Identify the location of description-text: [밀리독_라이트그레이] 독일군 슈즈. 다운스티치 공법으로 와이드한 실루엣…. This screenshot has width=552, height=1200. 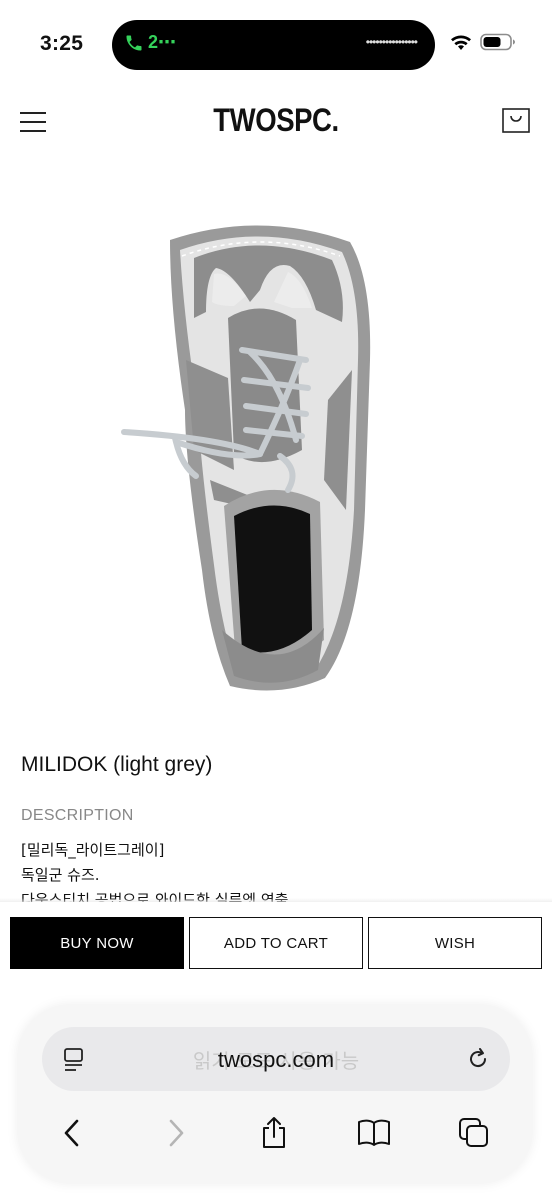
(281, 870).